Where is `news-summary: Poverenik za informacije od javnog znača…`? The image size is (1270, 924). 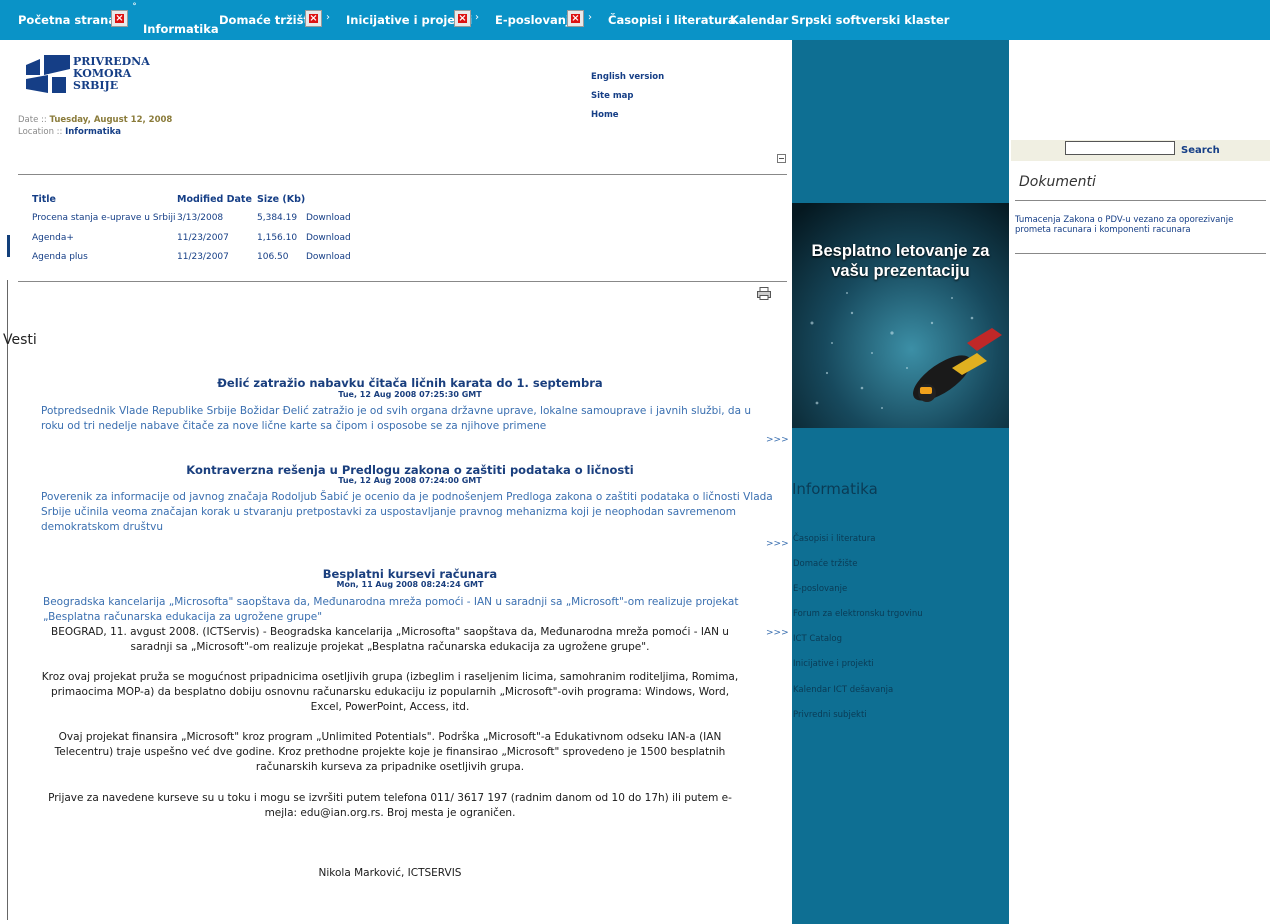
news-summary: Poverenik za informacije od javnog znača… is located at coordinates (407, 512).